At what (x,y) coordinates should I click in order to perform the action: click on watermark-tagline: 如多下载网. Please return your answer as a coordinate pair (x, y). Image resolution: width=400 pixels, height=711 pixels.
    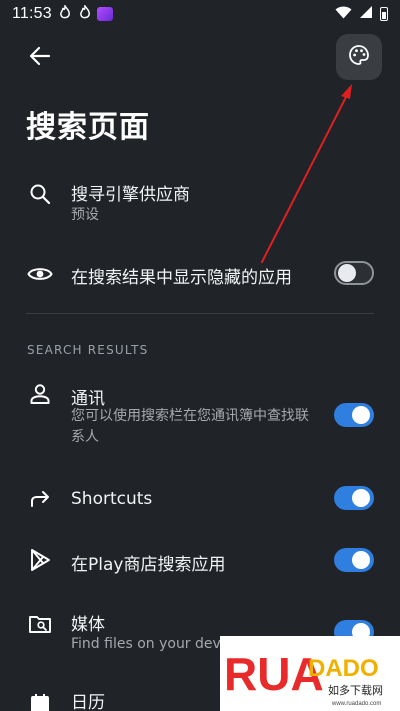
    Looking at the image, I should click on (355, 690).